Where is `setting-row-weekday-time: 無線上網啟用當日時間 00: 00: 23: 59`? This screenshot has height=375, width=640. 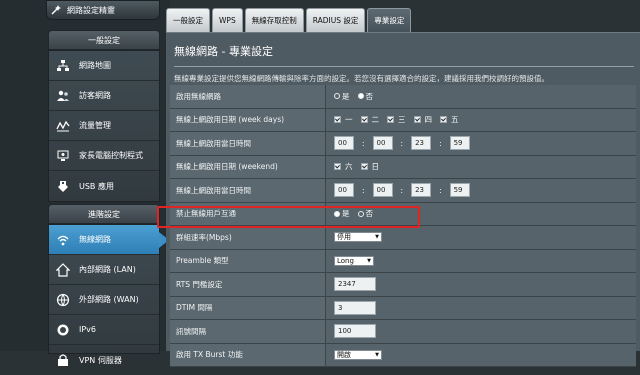 setting-row-weekday-time: 無線上網啟用當日時間 00: 00: 23: 59 is located at coordinates (403, 144).